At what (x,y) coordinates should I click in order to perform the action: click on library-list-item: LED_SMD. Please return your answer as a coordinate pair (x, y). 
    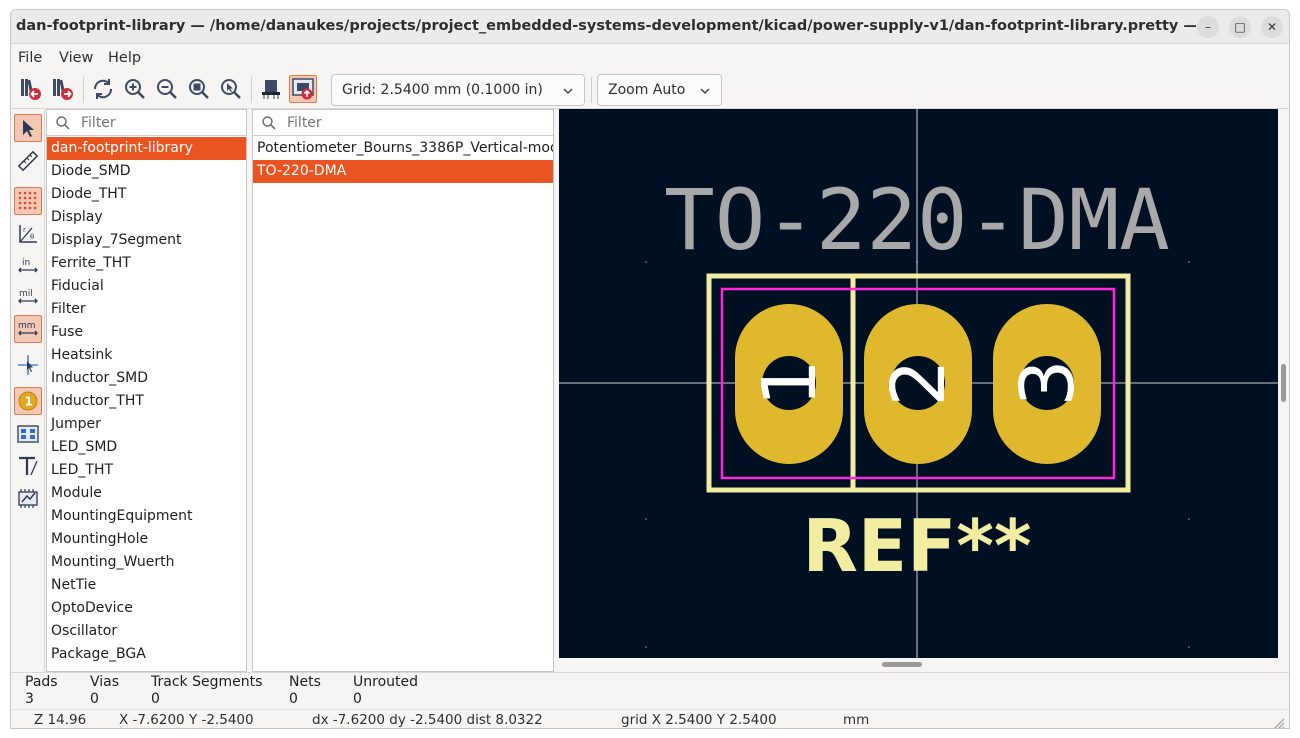
    Looking at the image, I should click on (146, 447).